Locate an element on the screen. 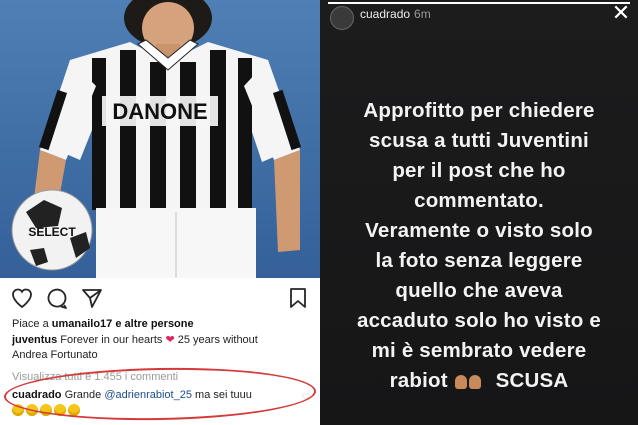 This screenshot has width=638, height=425. likes-prefix: Piace a is located at coordinates (30, 324).